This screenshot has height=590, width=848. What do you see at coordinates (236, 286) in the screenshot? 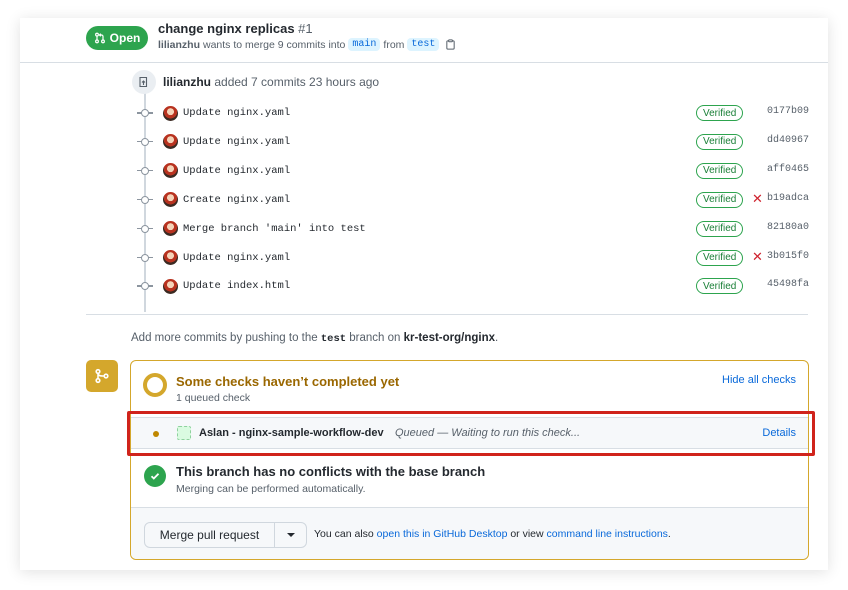
I see `commit-message: Update index.html` at bounding box center [236, 286].